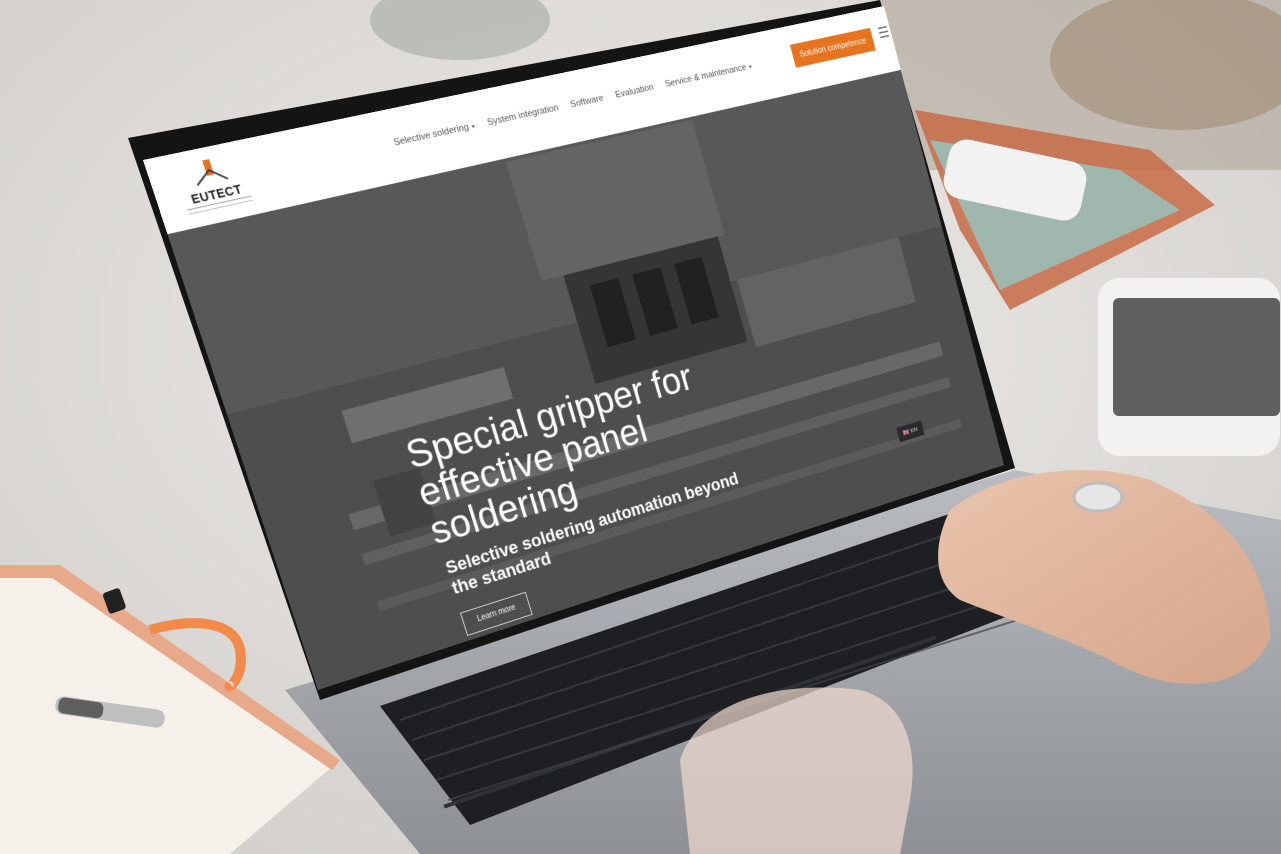  Describe the element at coordinates (1098, 497) in the screenshot. I see `ring` at that location.